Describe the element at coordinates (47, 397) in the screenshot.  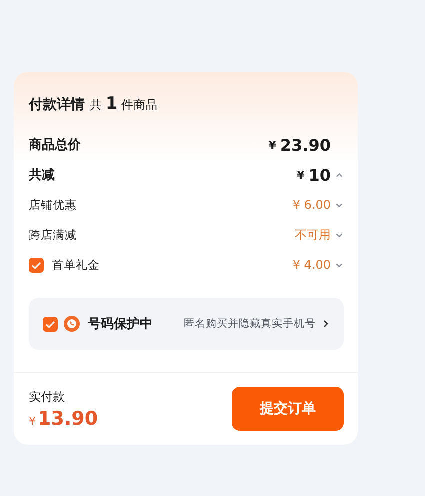
I see `total-paid-label: 实付款` at that location.